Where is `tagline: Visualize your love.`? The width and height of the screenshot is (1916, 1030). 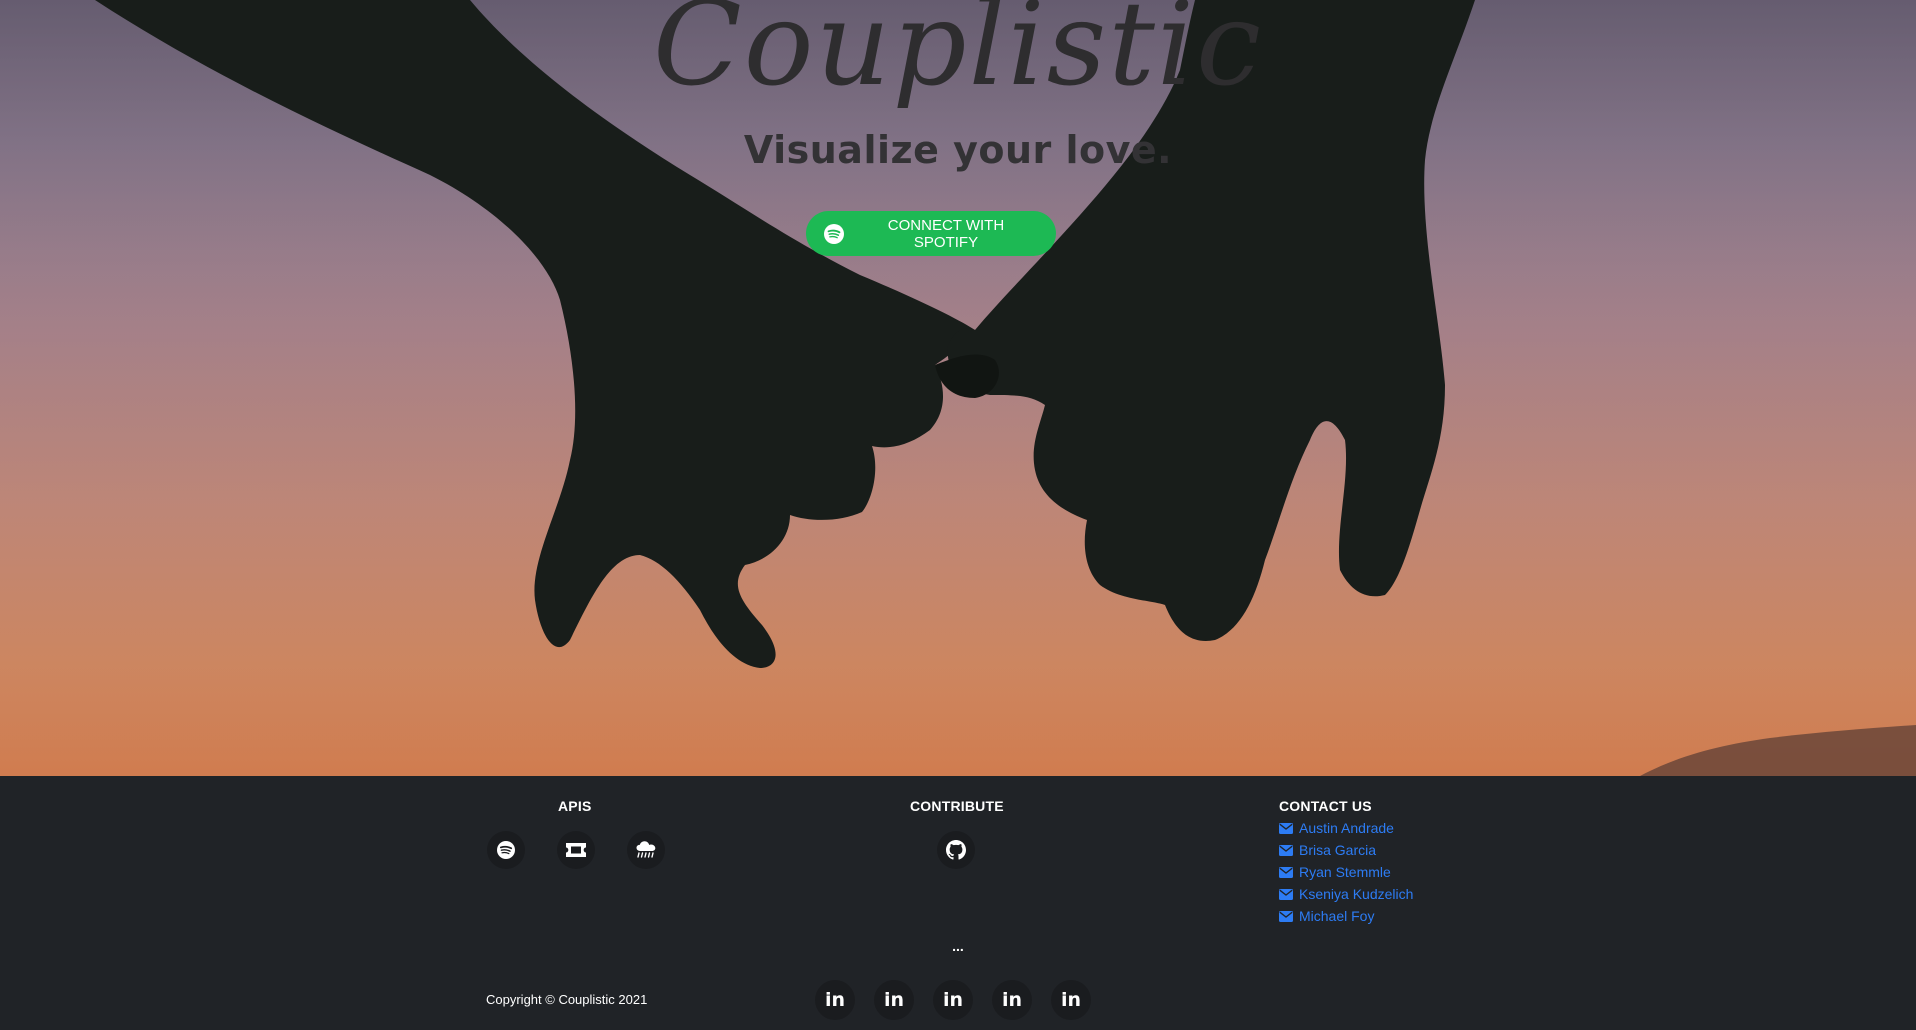
tagline: Visualize your love. is located at coordinates (958, 150).